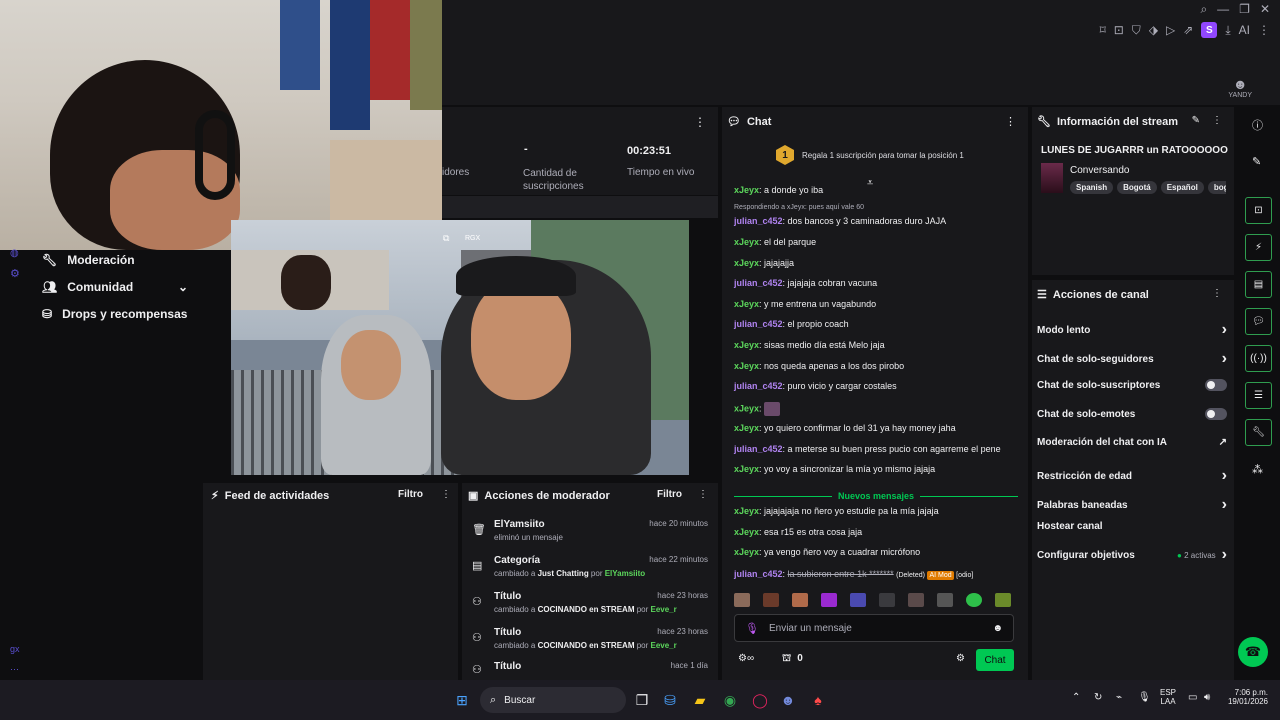  Describe the element at coordinates (1207, 697) in the screenshot. I see `volume-icon: 🔊︎` at that location.